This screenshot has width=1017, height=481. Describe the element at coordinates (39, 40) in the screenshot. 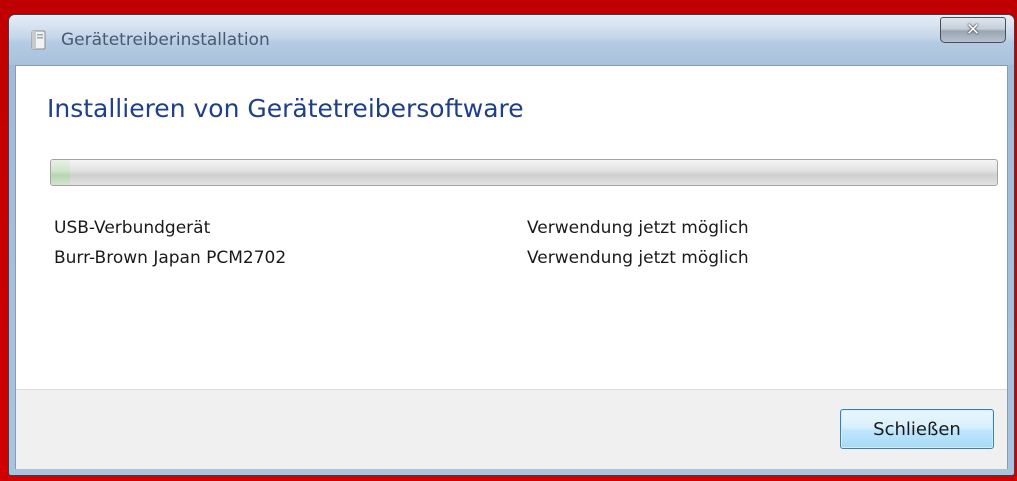

I see `device-installer-icon` at that location.